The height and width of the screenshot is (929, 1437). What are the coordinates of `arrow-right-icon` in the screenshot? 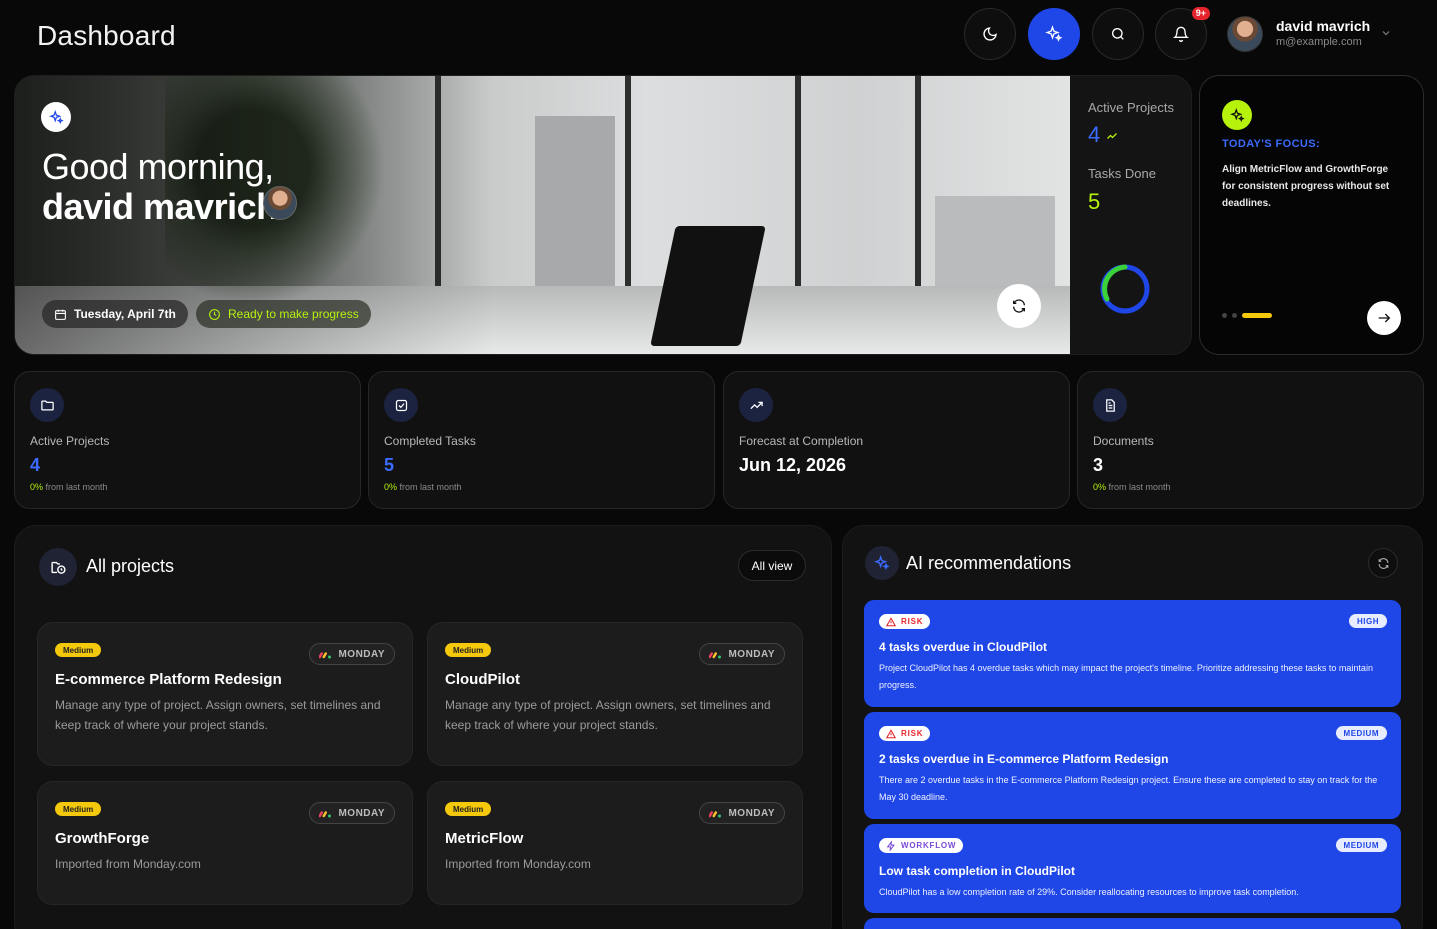 It's located at (1384, 318).